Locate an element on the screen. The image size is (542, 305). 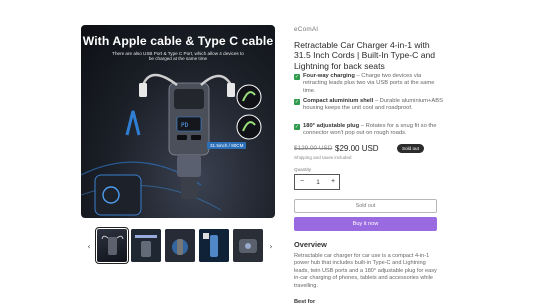
quantity-stepper: − 1 + is located at coordinates (317, 182).